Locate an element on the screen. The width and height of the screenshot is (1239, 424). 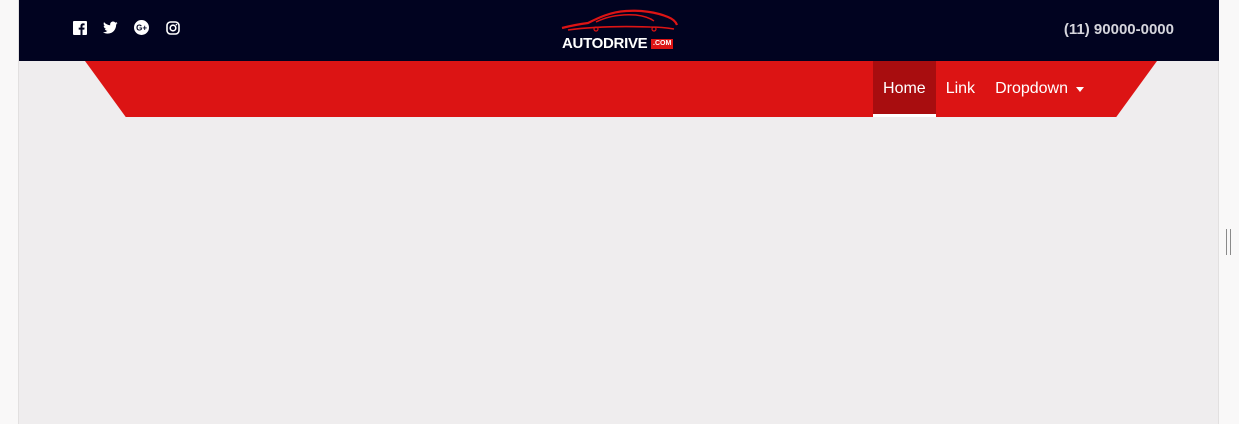
social-links: G+ is located at coordinates (126, 27).